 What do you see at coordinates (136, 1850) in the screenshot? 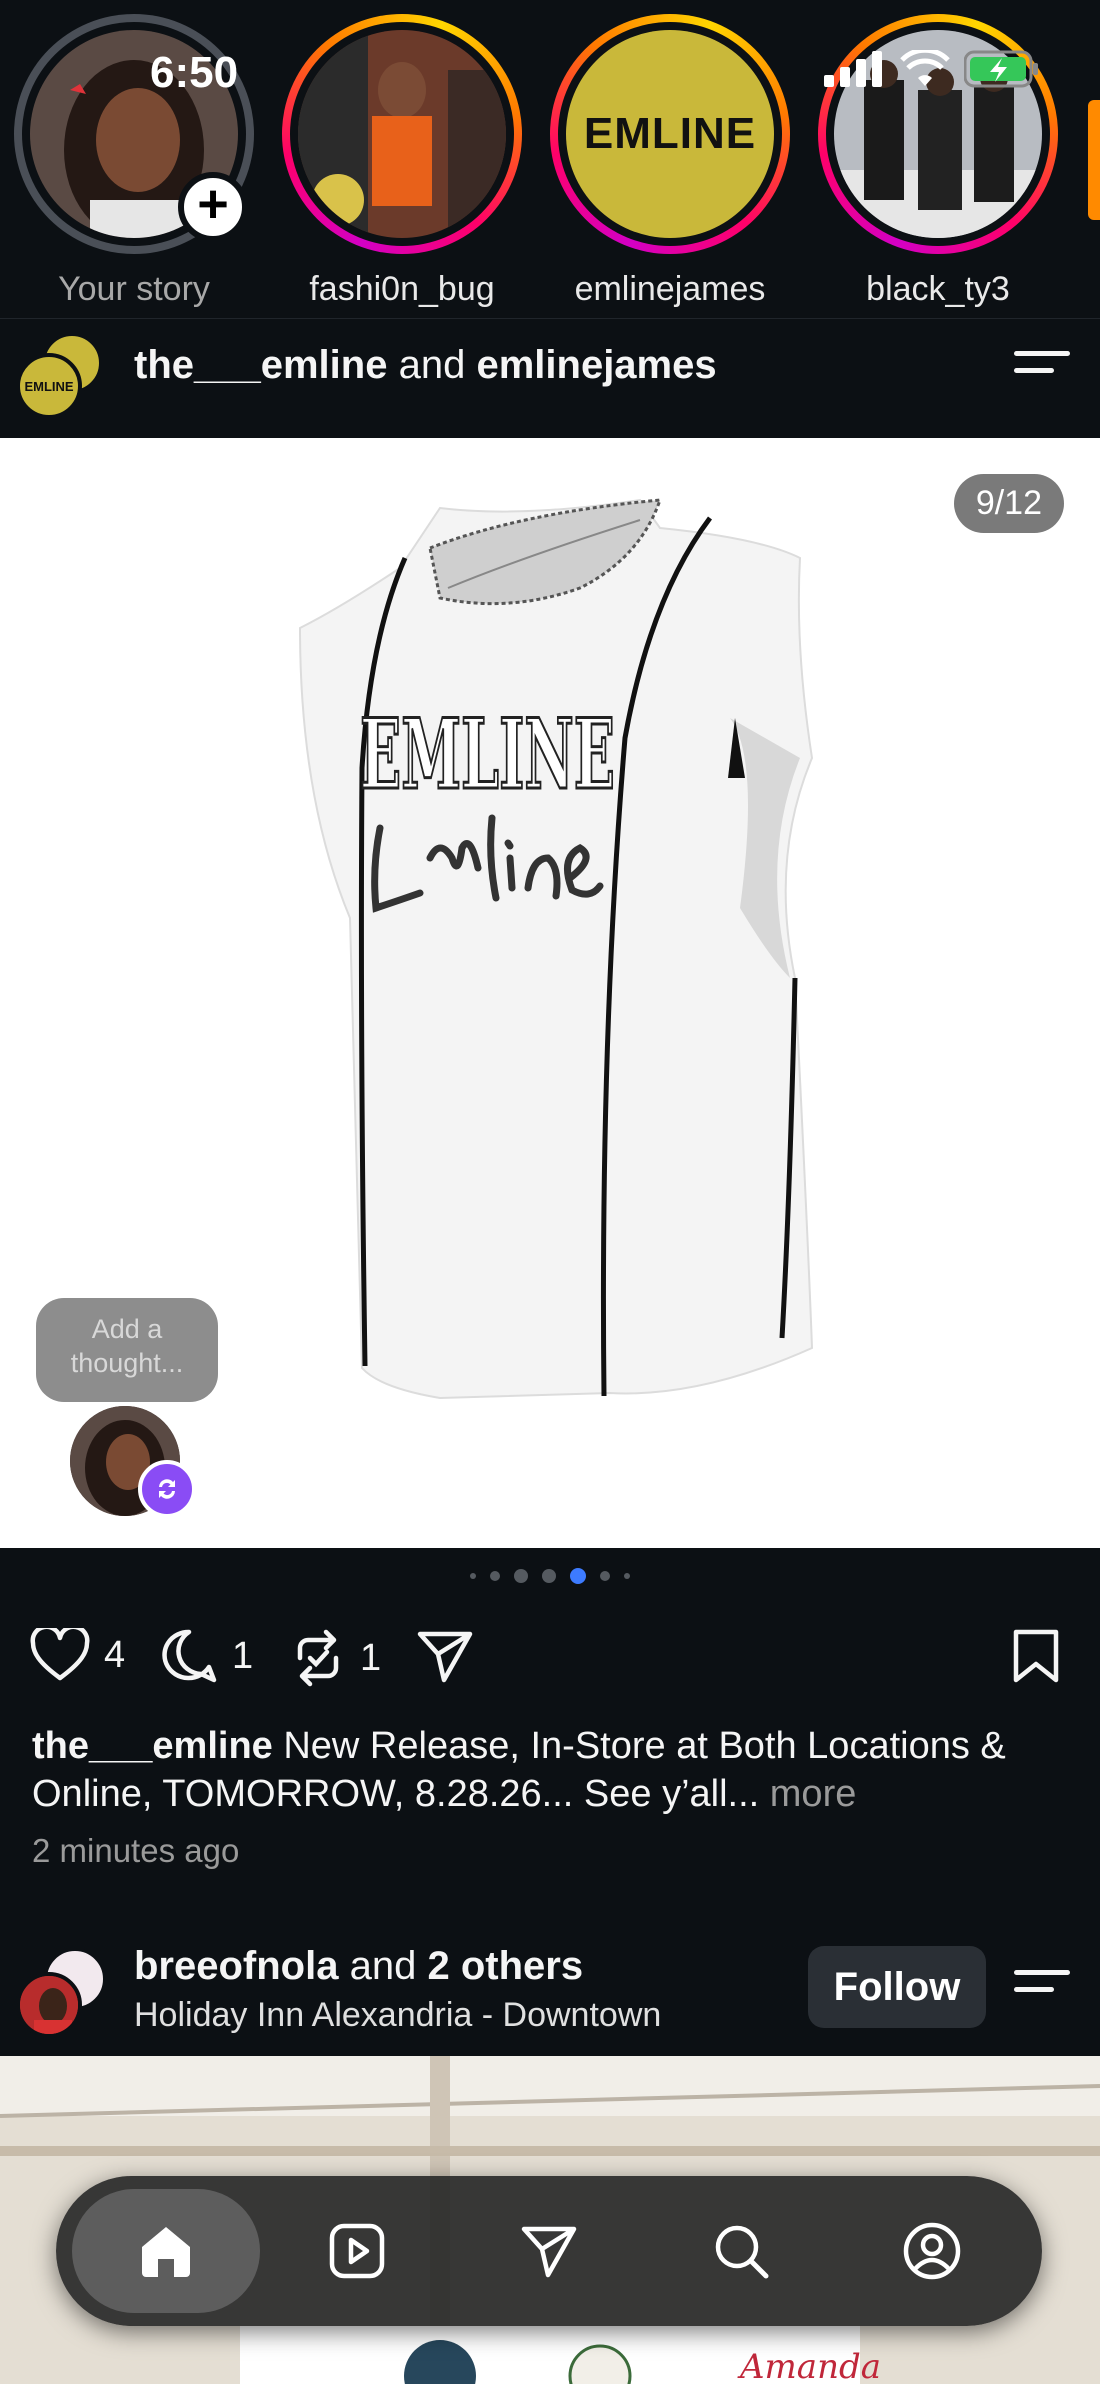
I see `post-timestamp: 2 minutes ago` at bounding box center [136, 1850].